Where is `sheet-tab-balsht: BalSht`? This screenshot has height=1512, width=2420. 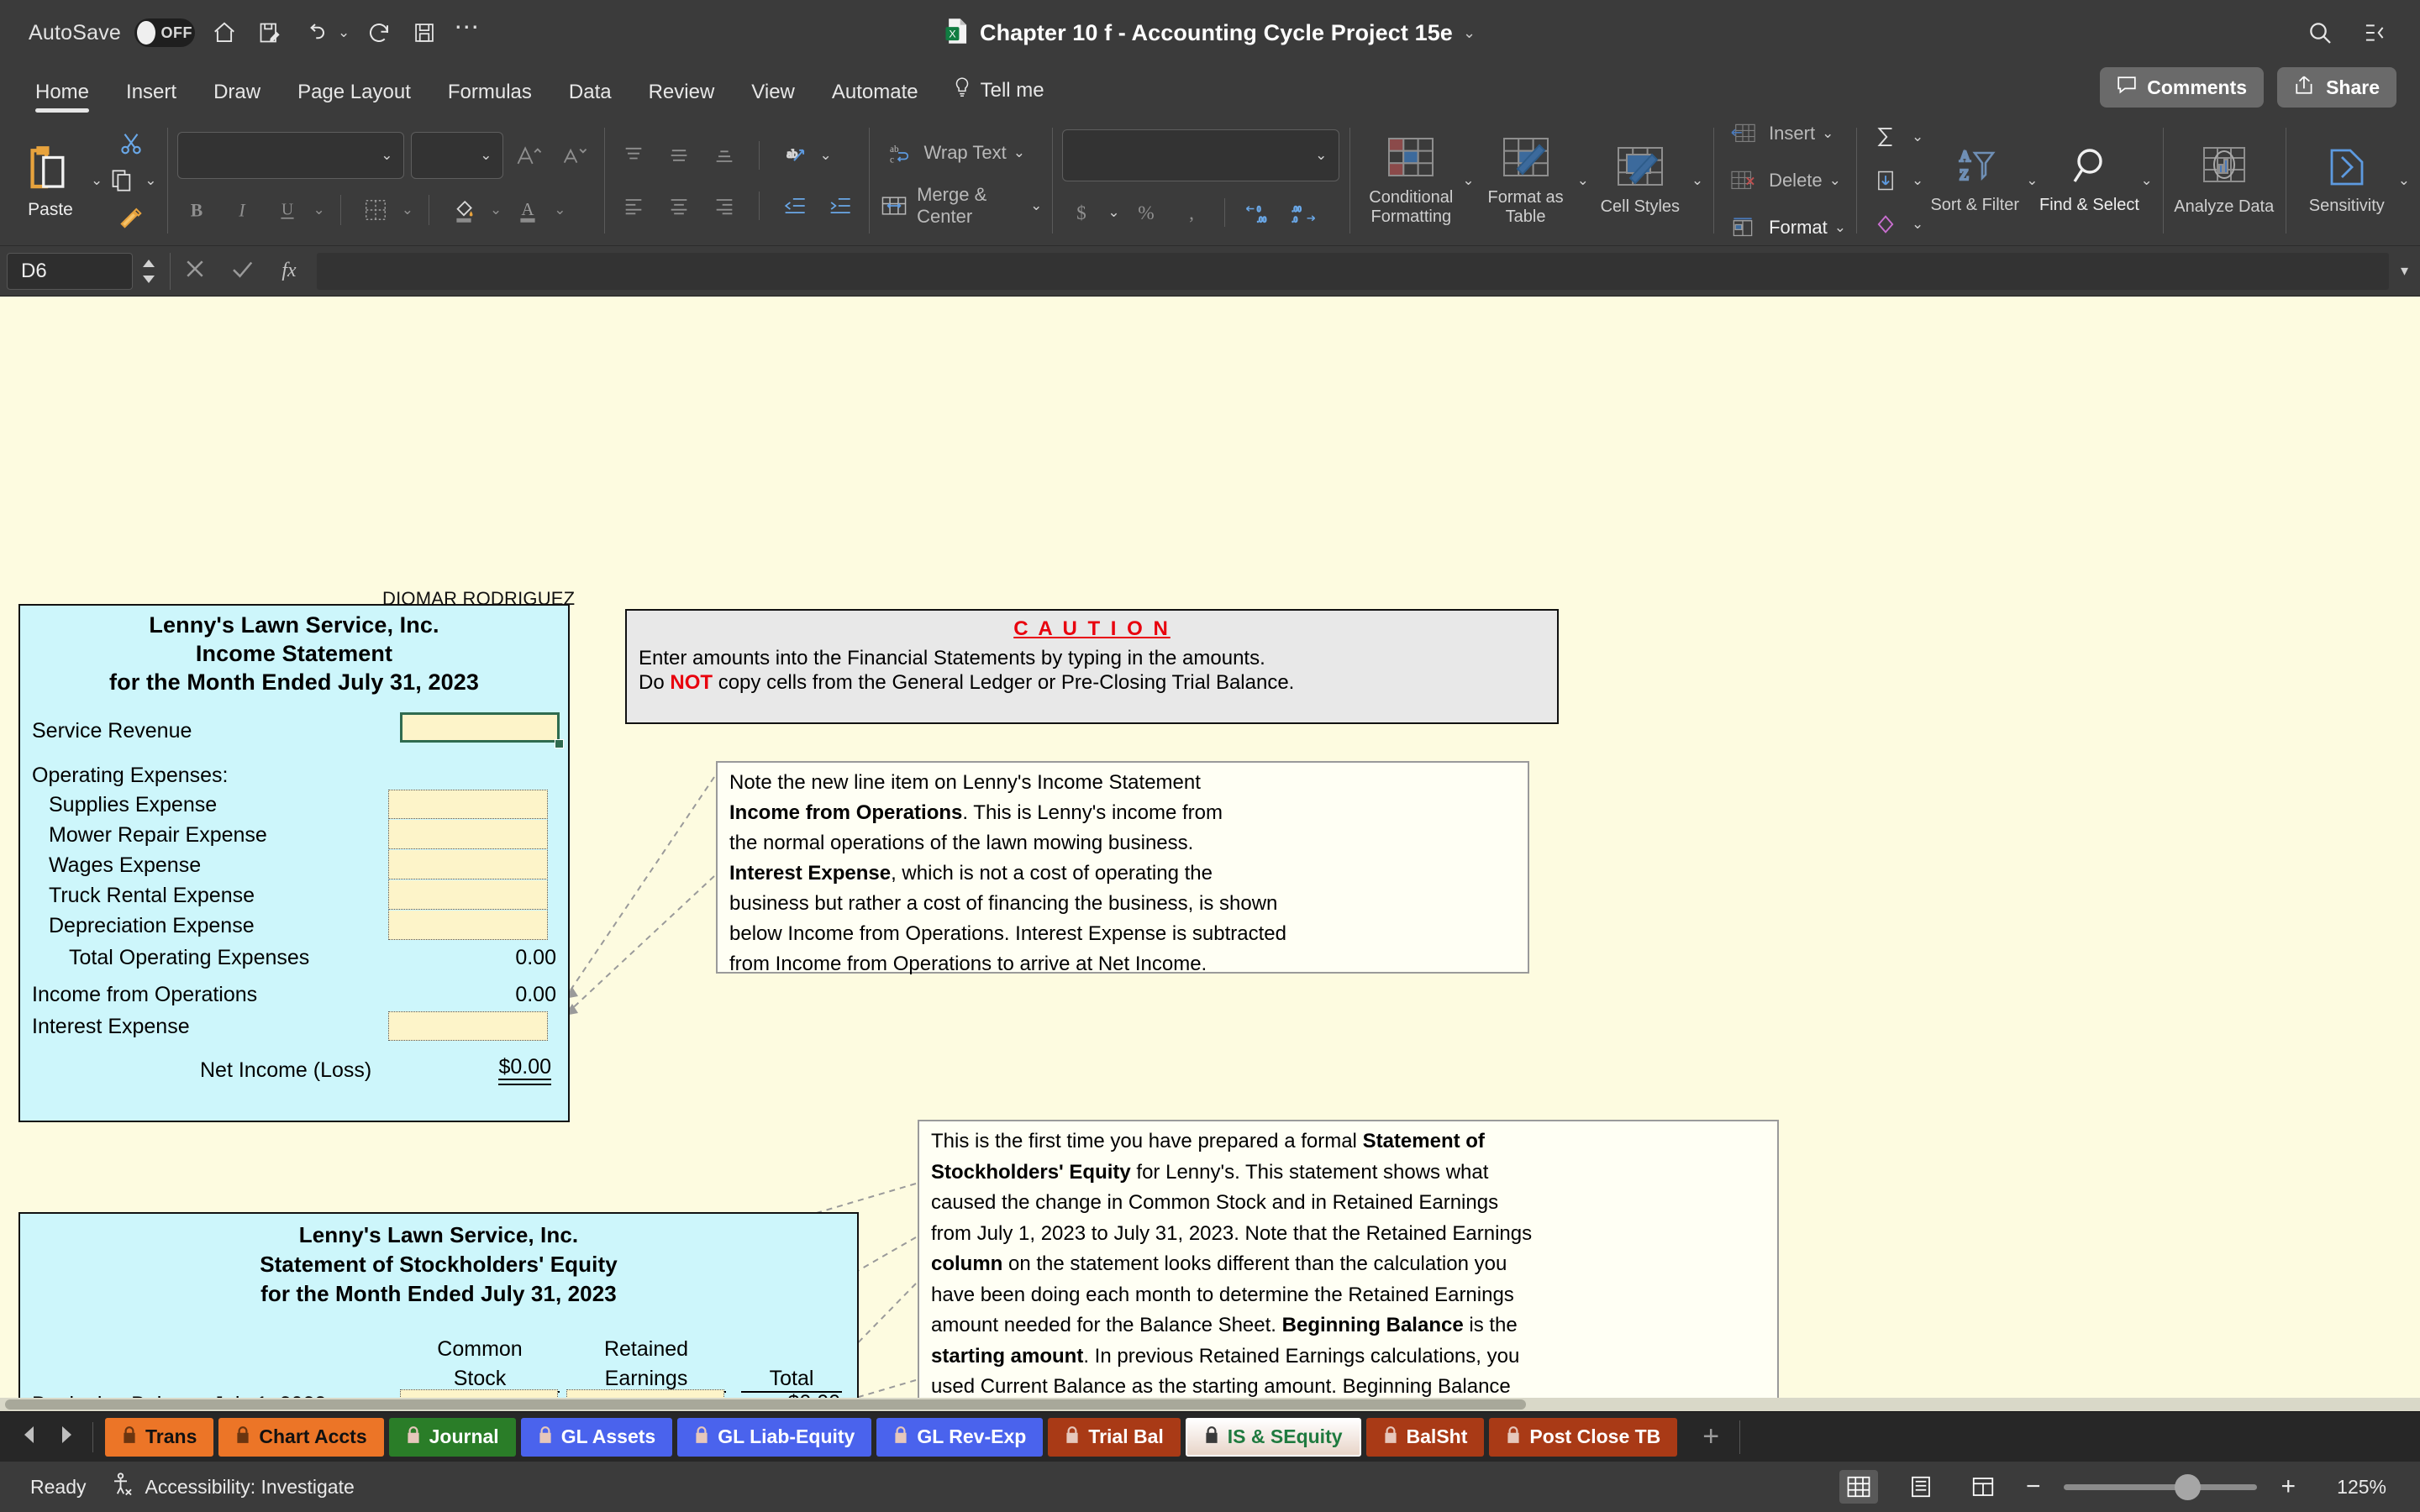 sheet-tab-balsht: BalSht is located at coordinates (1425, 1437).